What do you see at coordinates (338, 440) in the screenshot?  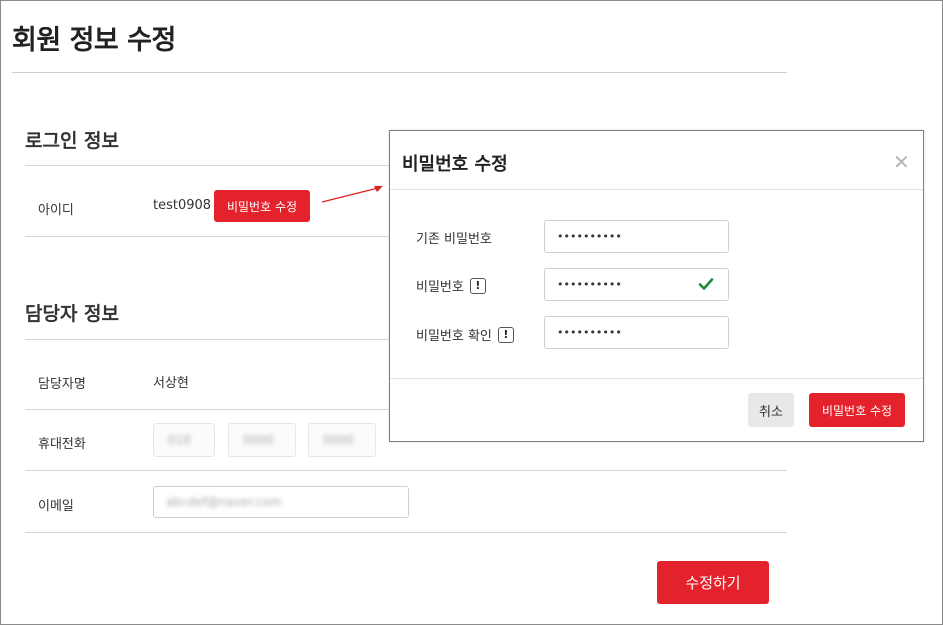 I see `phone-part-3: 0000` at bounding box center [338, 440].